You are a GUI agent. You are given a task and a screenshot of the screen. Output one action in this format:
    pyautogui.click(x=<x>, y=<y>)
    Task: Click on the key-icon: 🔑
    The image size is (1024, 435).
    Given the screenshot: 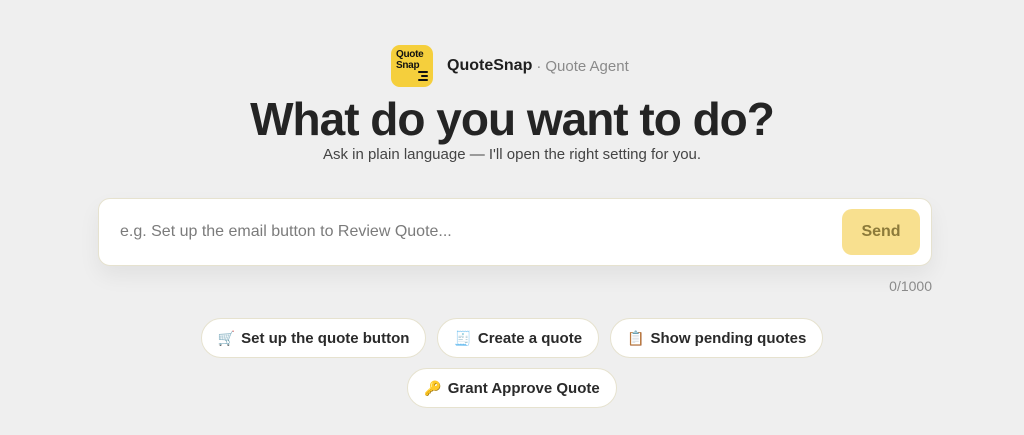 What is the action you would take?
    pyautogui.click(x=433, y=387)
    